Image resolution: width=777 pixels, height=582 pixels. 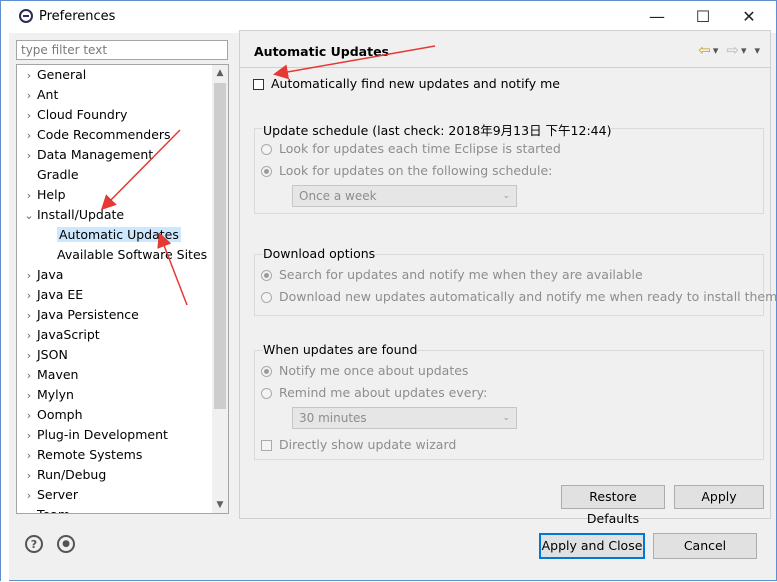 I want to click on back-icon: ⇦, so click(x=704, y=50).